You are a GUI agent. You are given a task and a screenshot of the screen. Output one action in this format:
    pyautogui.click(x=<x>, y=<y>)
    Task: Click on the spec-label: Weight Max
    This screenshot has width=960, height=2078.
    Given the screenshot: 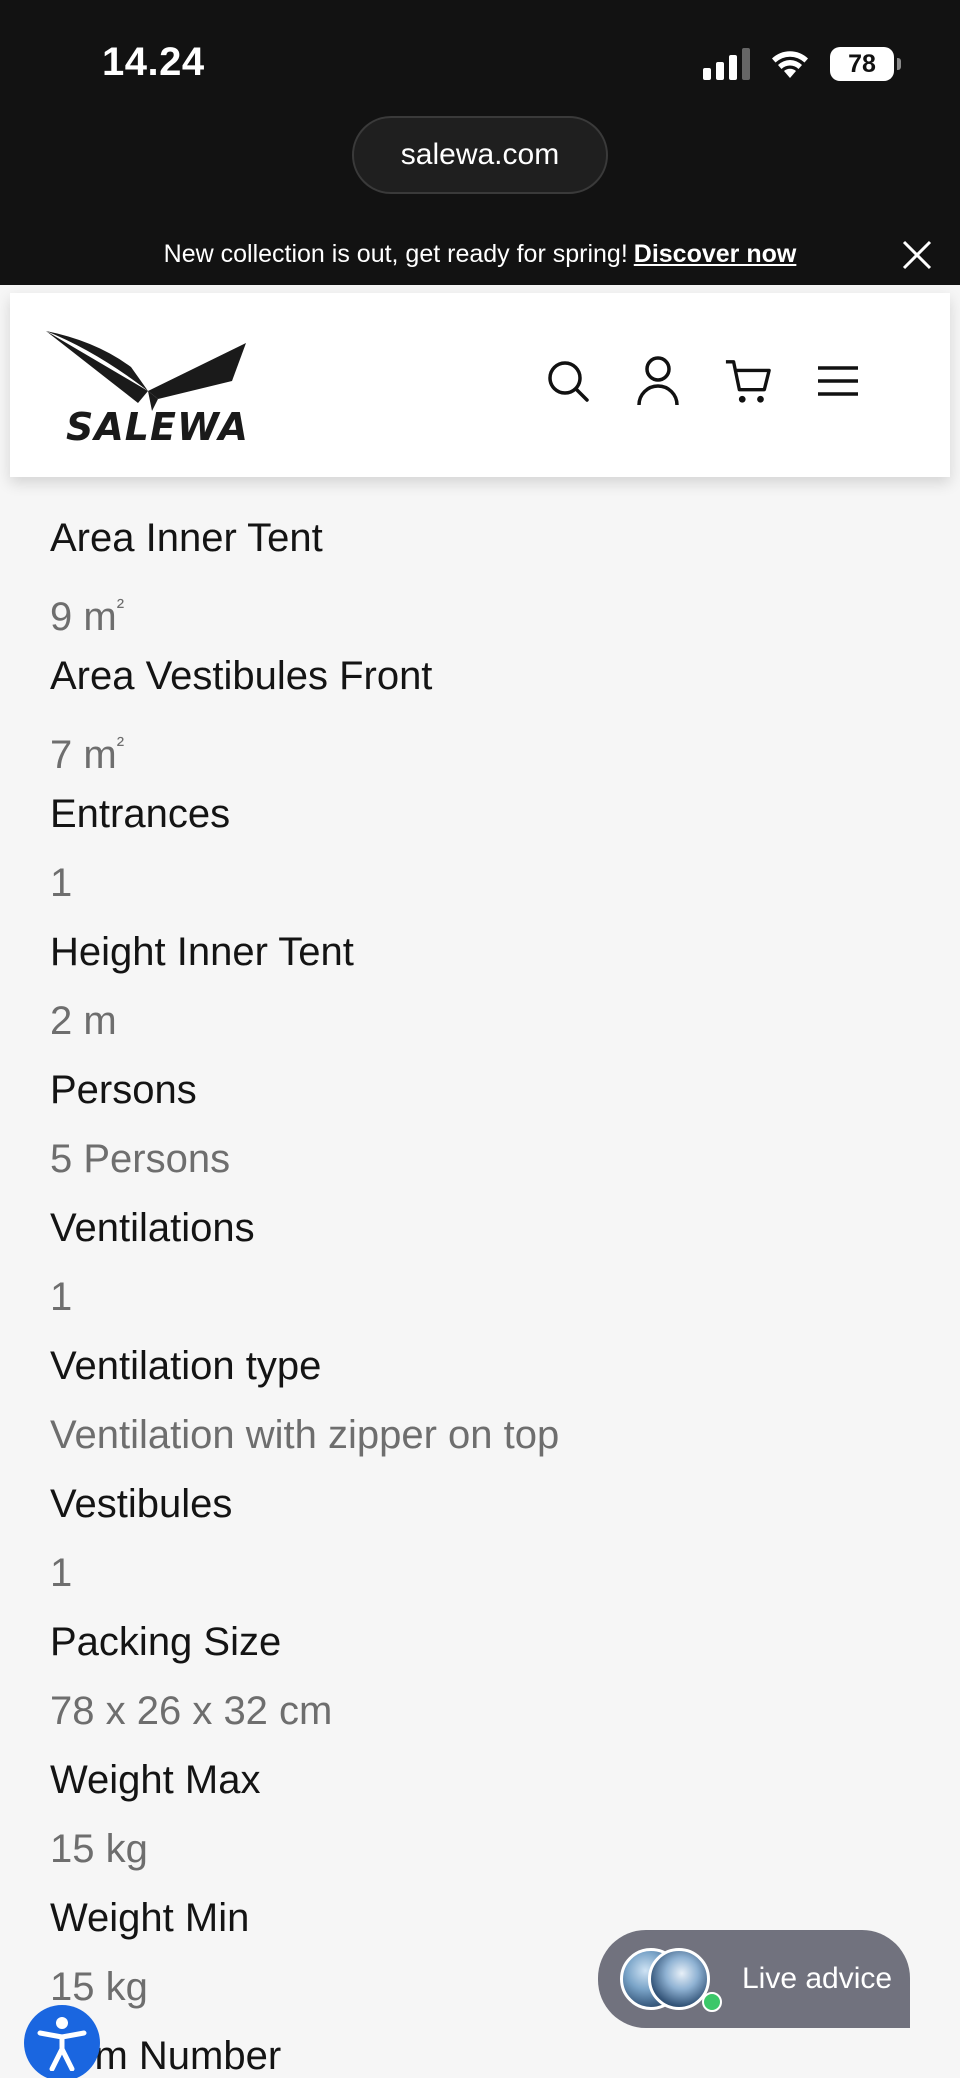 What is the action you would take?
    pyautogui.click(x=155, y=1780)
    